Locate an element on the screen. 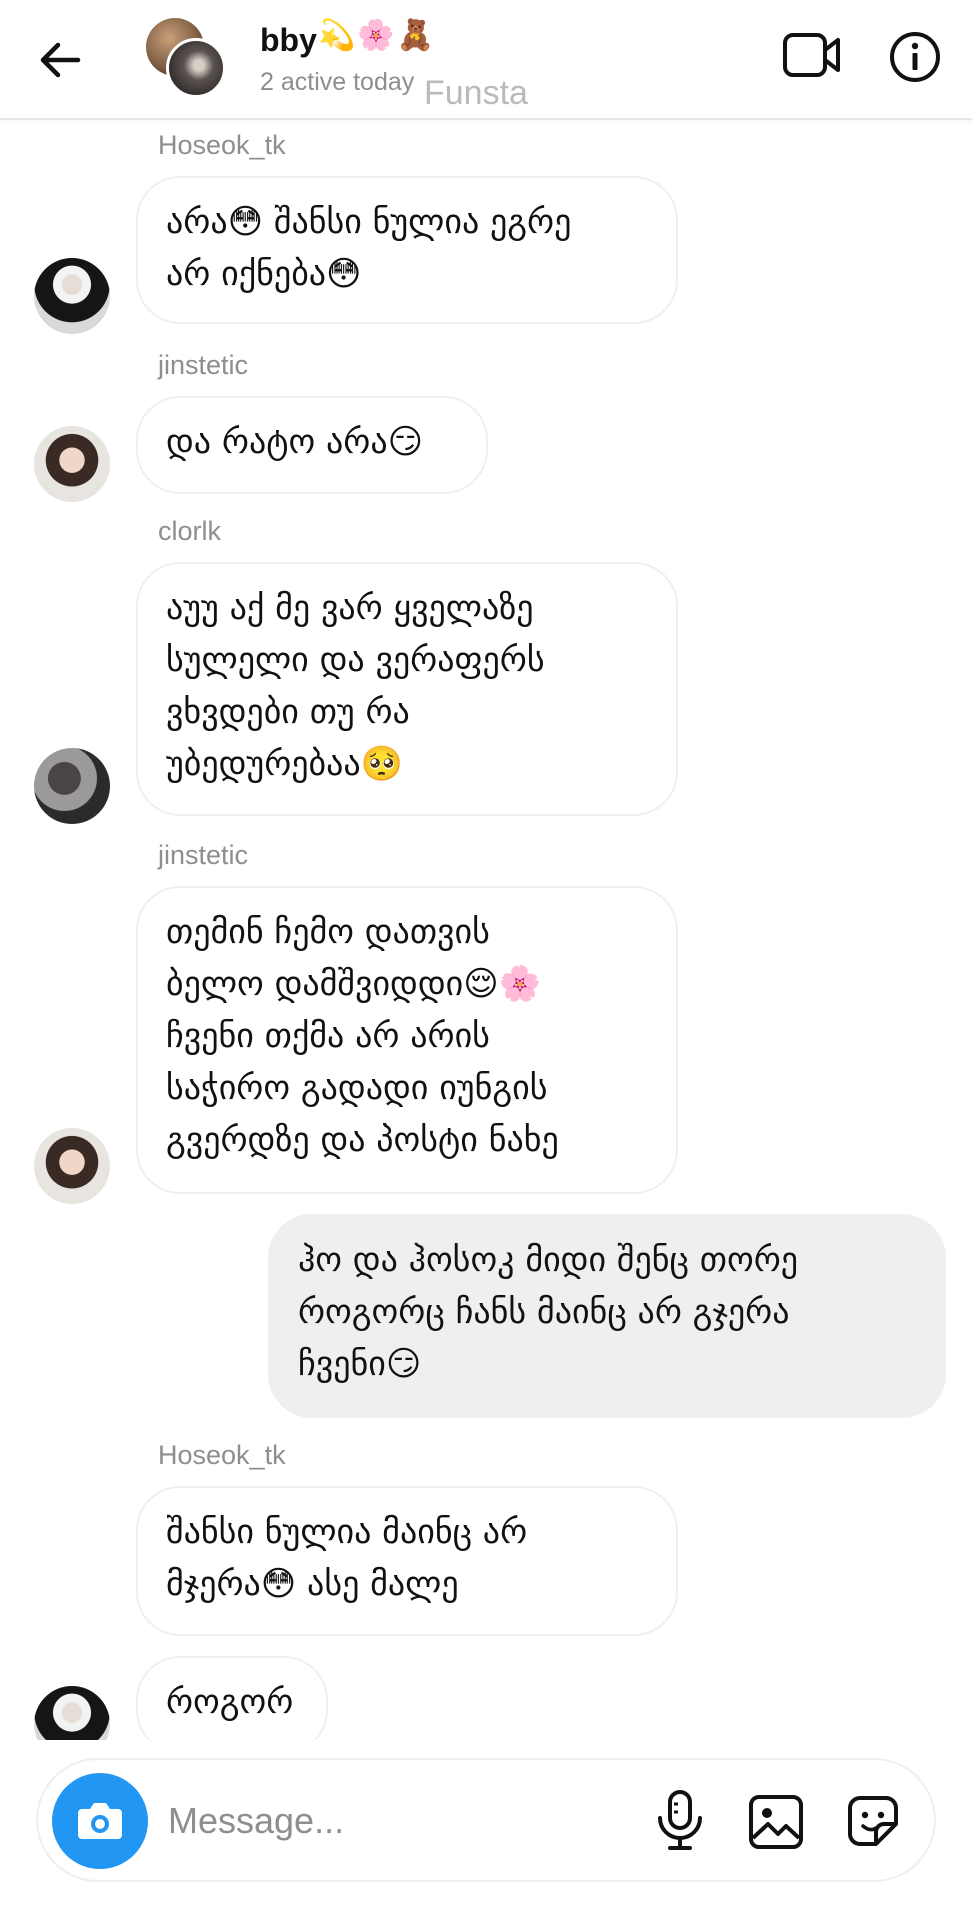  chat-title: bby is located at coordinates (288, 40).